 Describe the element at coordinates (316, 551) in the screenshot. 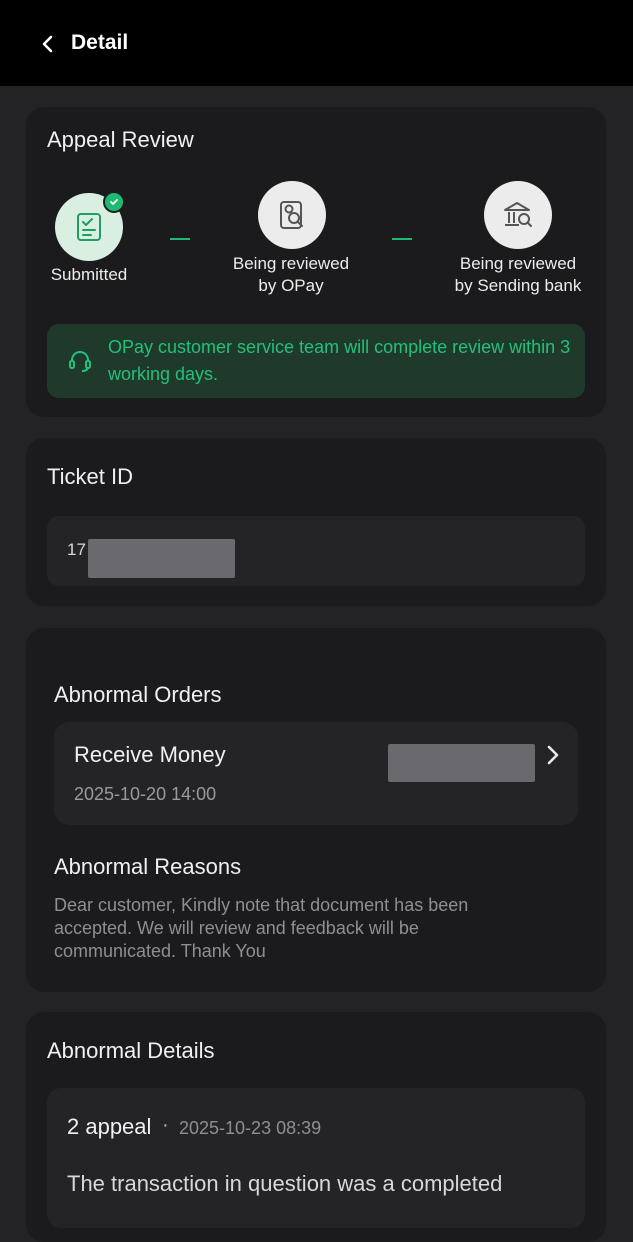

I see `ticket-id-field: 17` at that location.